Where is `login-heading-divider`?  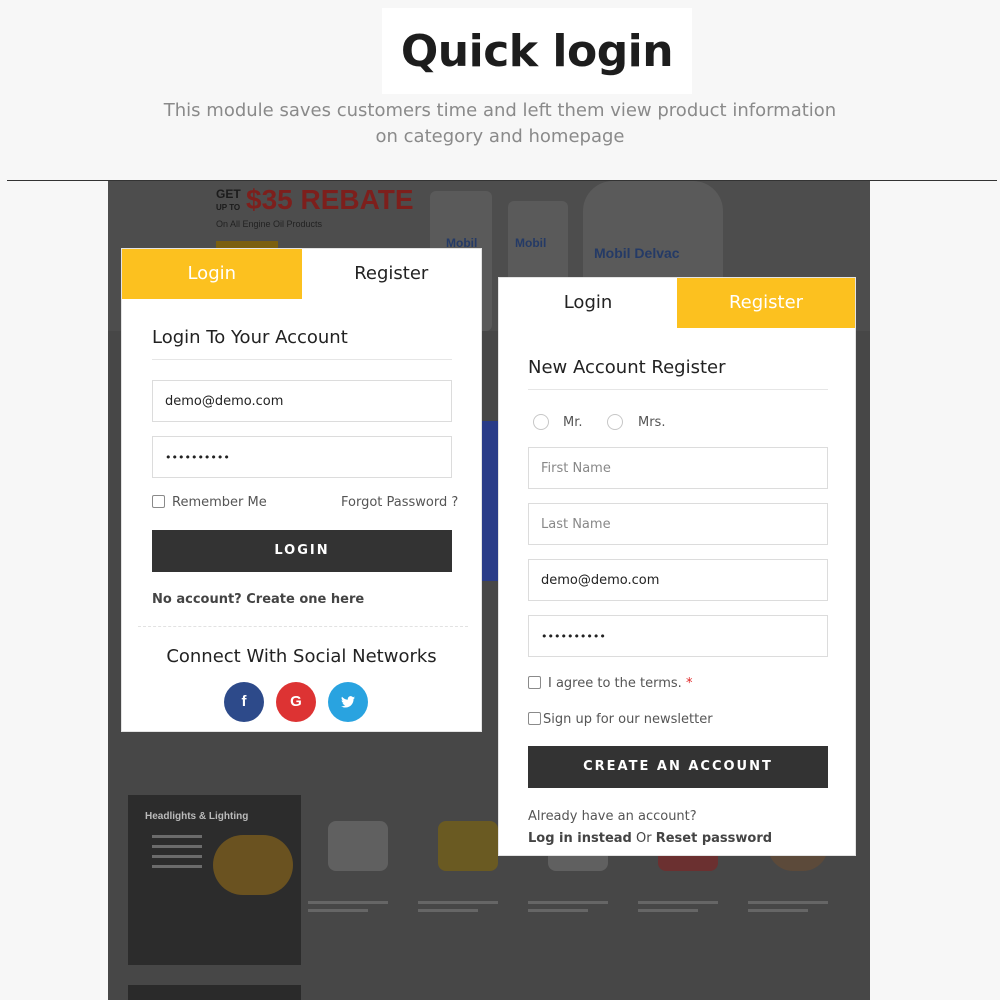 login-heading-divider is located at coordinates (302, 359).